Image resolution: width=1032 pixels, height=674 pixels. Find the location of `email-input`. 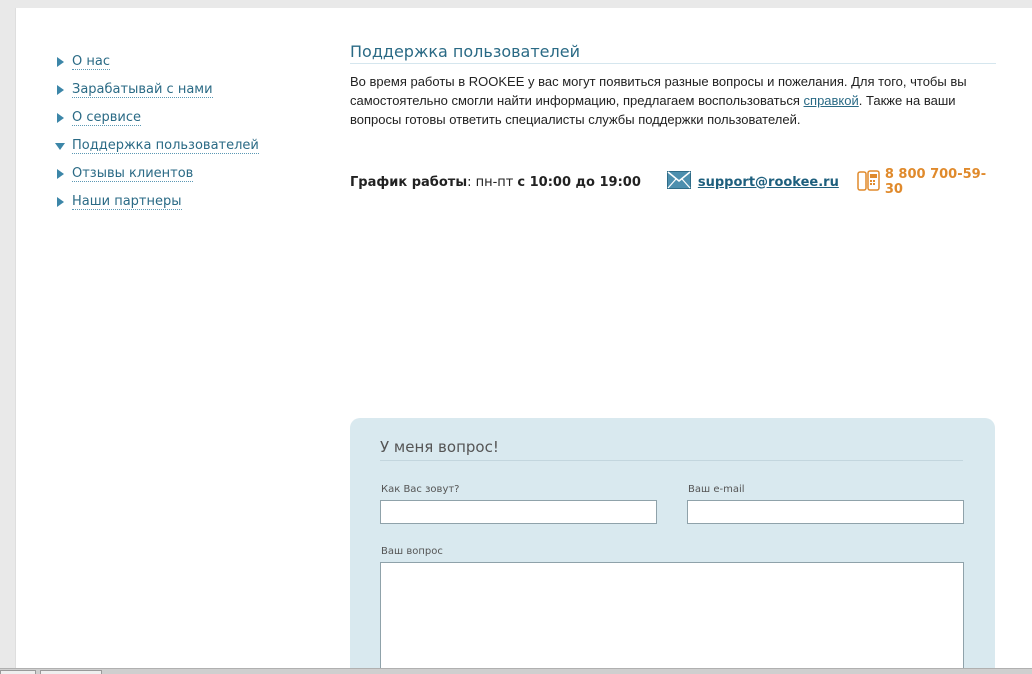

email-input is located at coordinates (825, 512).